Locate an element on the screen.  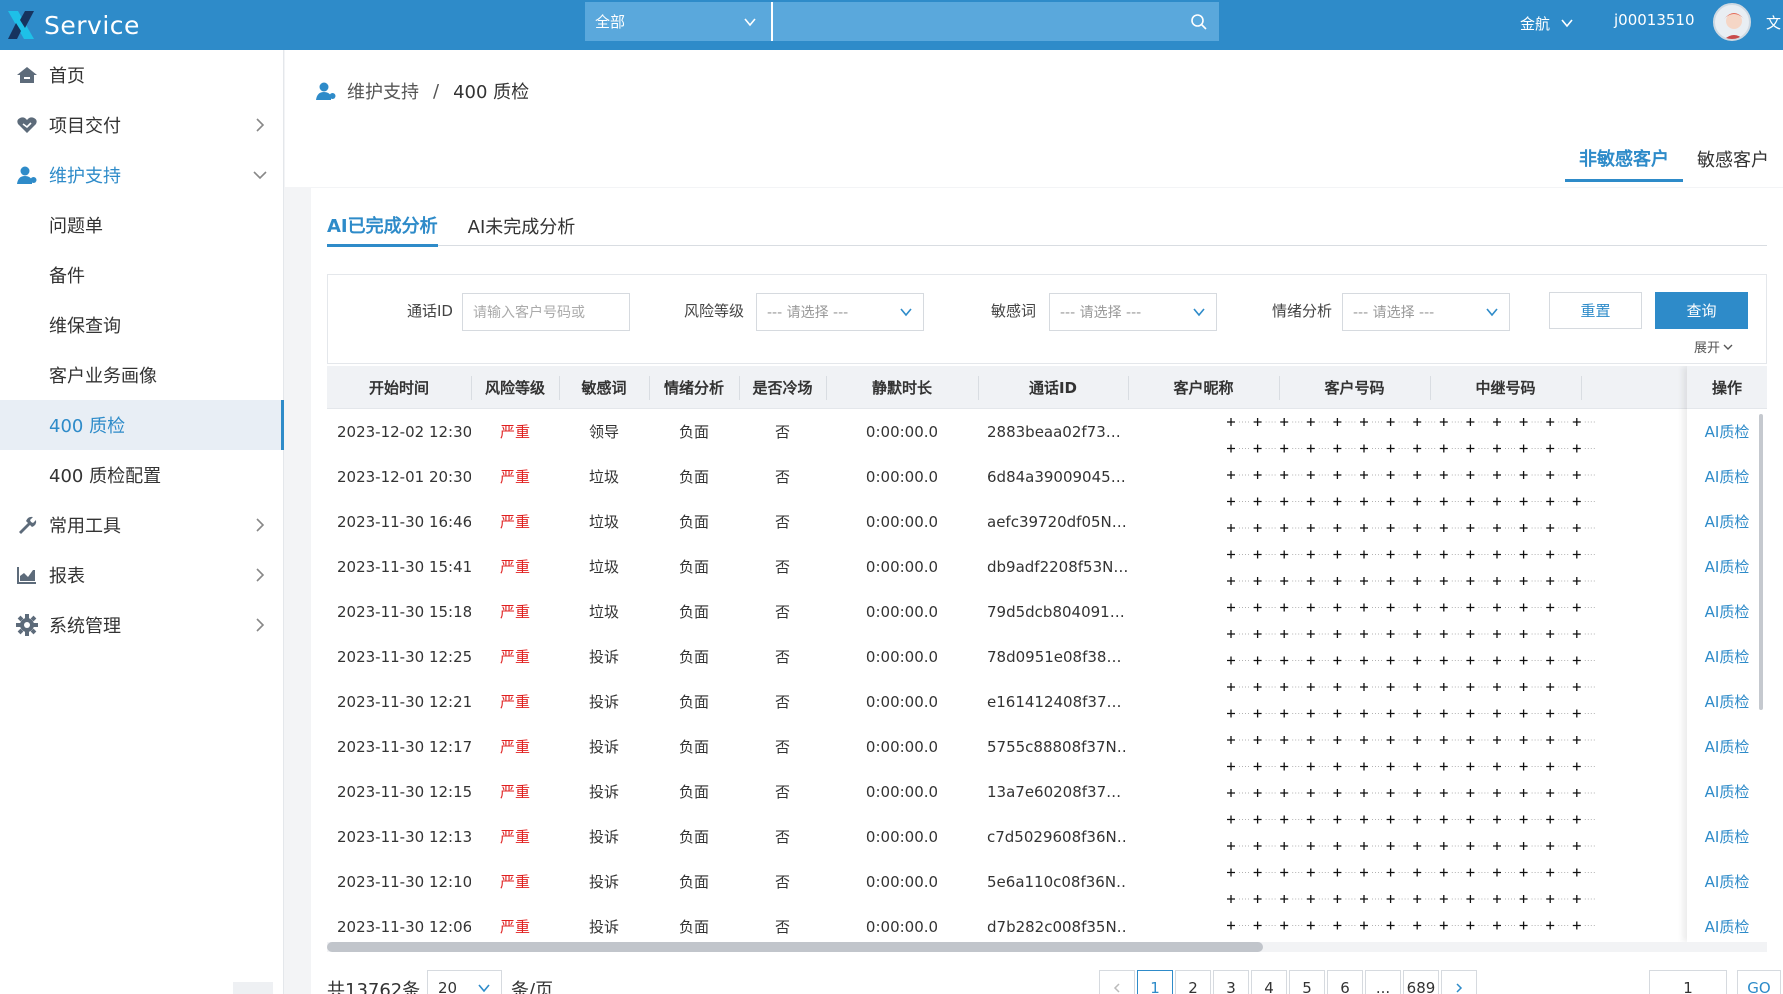
column-header-silence-duration: 静默时长 is located at coordinates (902, 387).